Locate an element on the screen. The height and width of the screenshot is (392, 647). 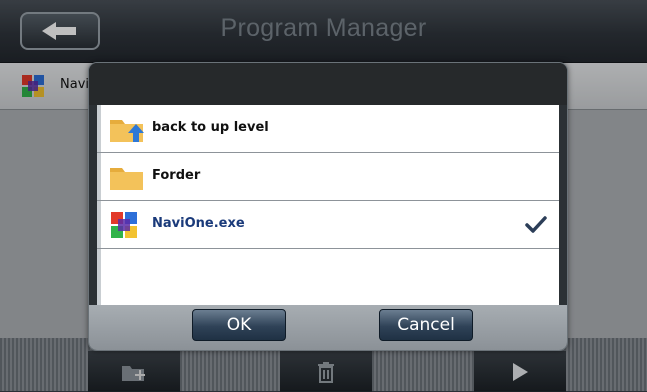
checkmark-icon is located at coordinates (536, 227).